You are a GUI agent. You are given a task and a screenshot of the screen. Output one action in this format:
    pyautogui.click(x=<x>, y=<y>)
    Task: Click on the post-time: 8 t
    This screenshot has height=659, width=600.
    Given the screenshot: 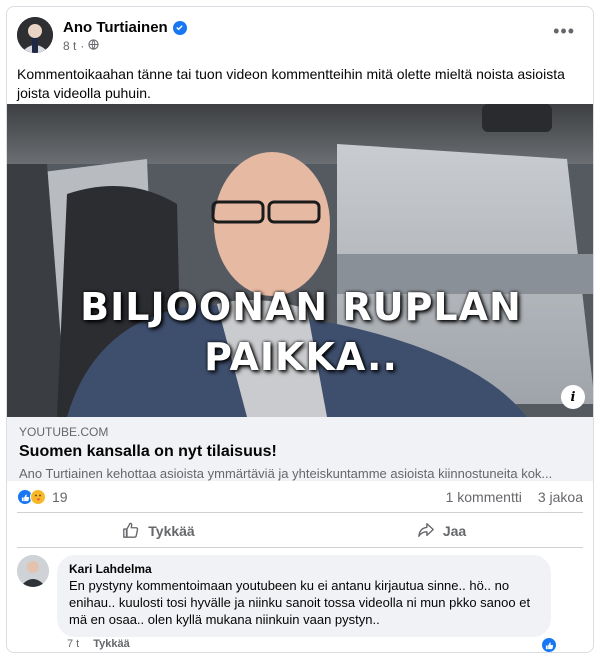 What is the action you would take?
    pyautogui.click(x=69, y=46)
    